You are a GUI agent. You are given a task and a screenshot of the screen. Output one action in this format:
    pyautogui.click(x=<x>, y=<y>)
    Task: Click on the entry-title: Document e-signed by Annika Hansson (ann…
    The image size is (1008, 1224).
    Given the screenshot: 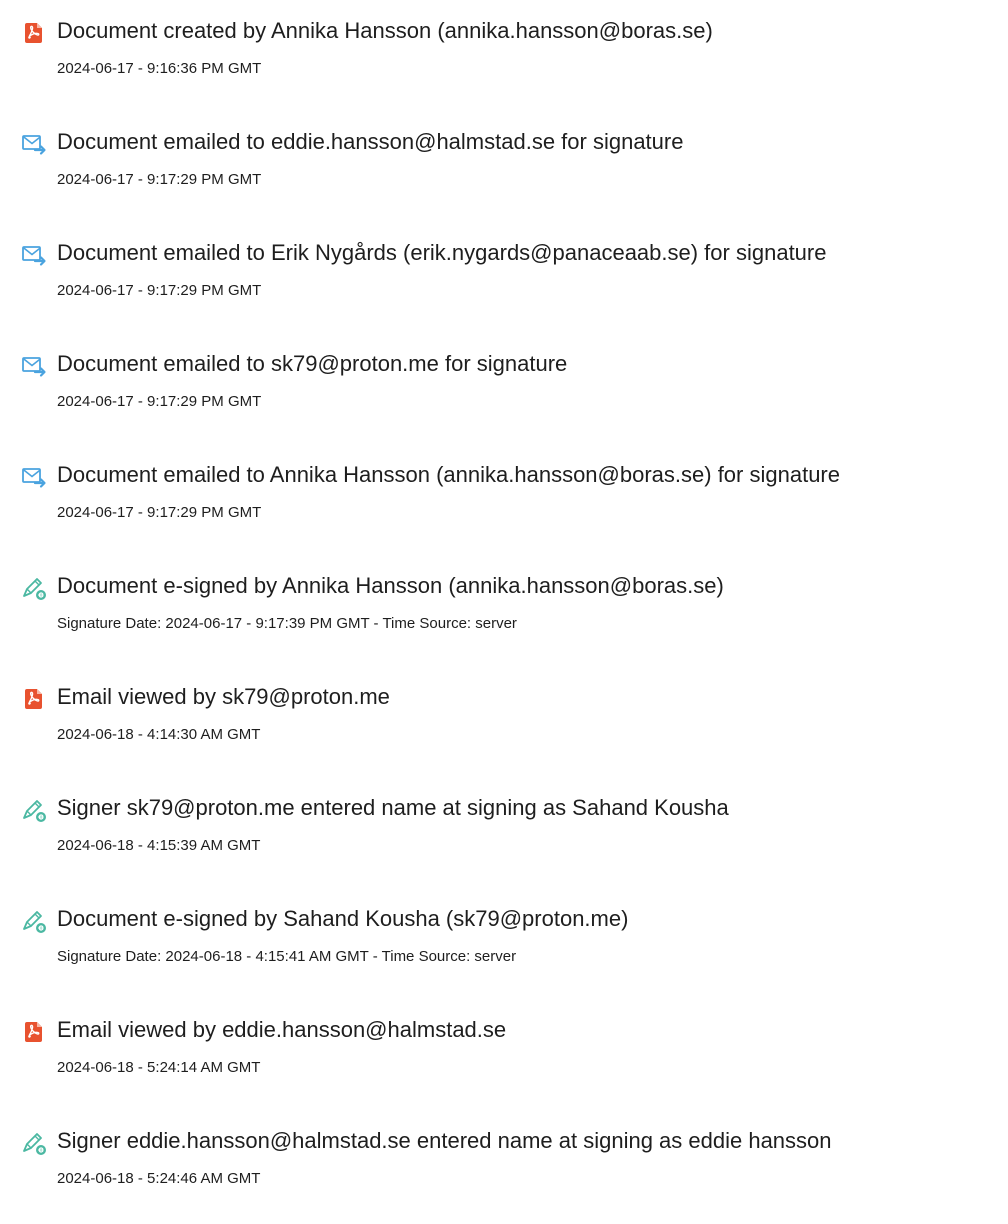 What is the action you would take?
    pyautogui.click(x=390, y=585)
    